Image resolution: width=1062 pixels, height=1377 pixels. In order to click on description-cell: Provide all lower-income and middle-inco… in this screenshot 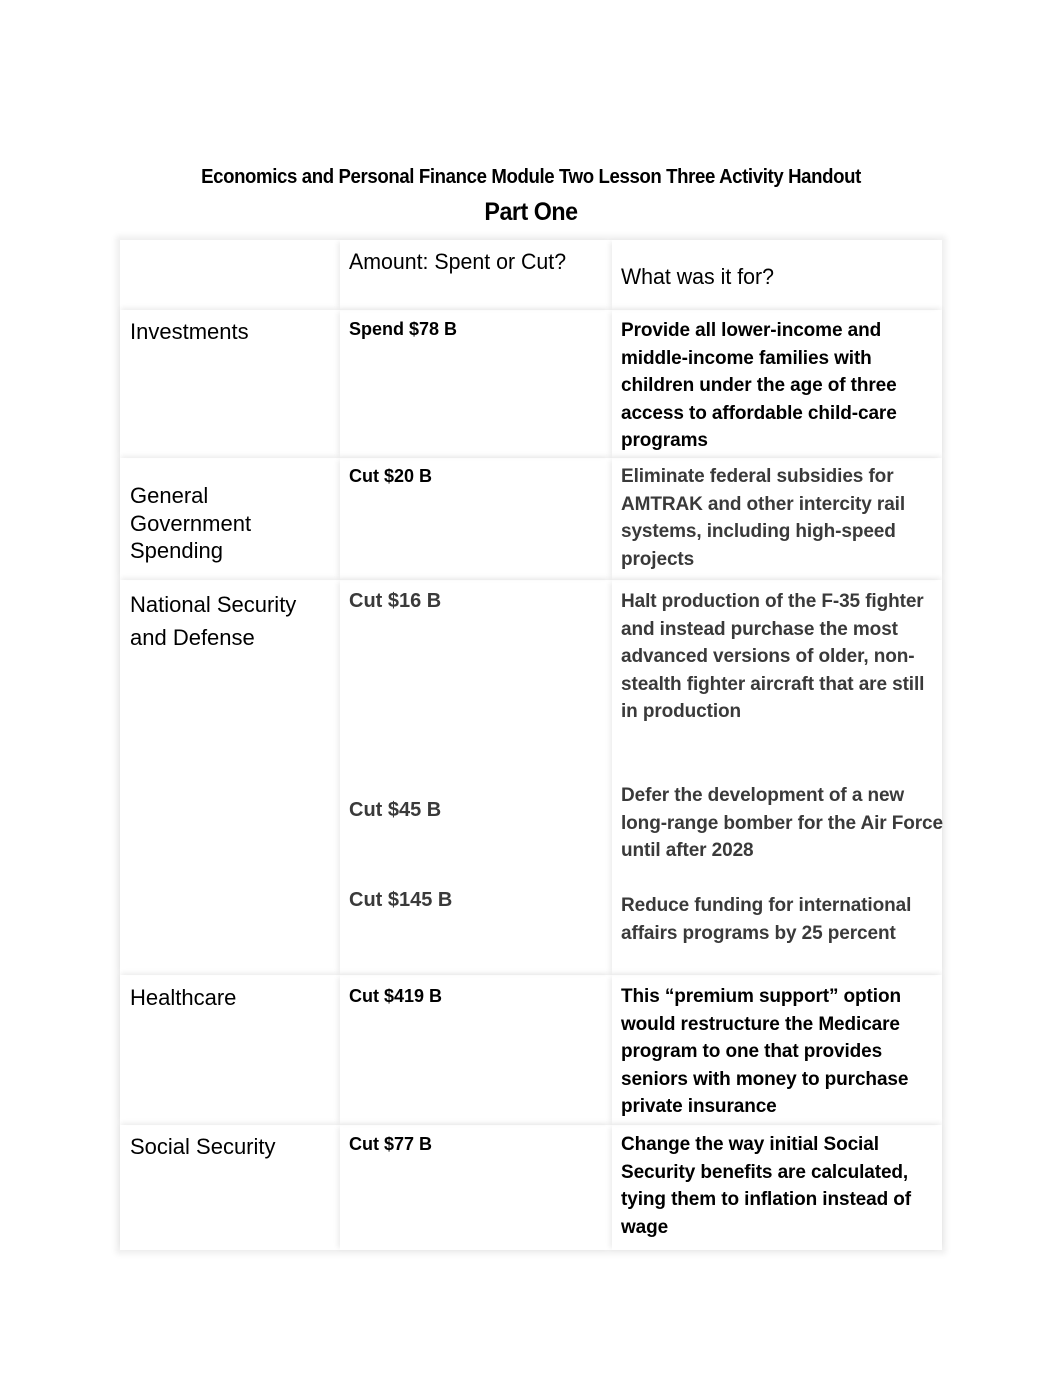, I will do `click(777, 384)`.